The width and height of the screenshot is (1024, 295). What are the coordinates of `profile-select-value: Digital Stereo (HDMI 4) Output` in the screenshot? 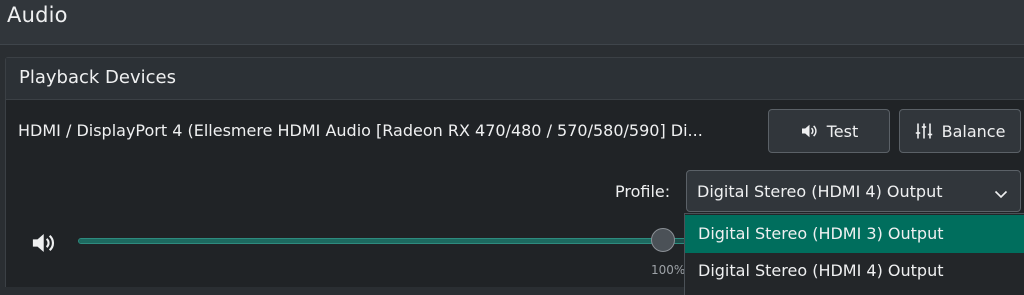 It's located at (820, 191).